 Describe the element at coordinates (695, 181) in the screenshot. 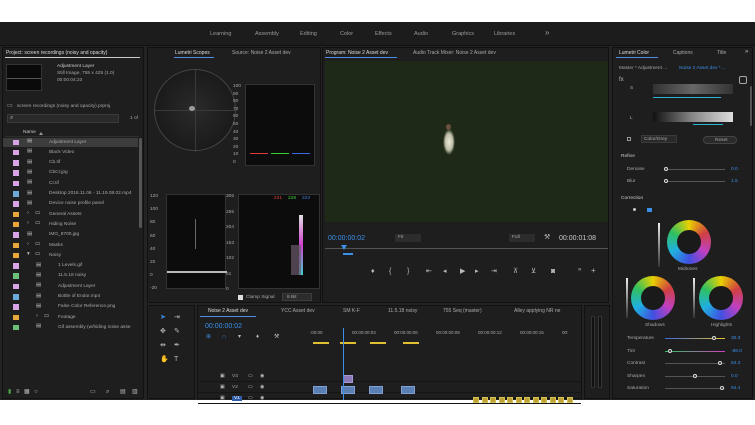

I see `blur-slider` at that location.